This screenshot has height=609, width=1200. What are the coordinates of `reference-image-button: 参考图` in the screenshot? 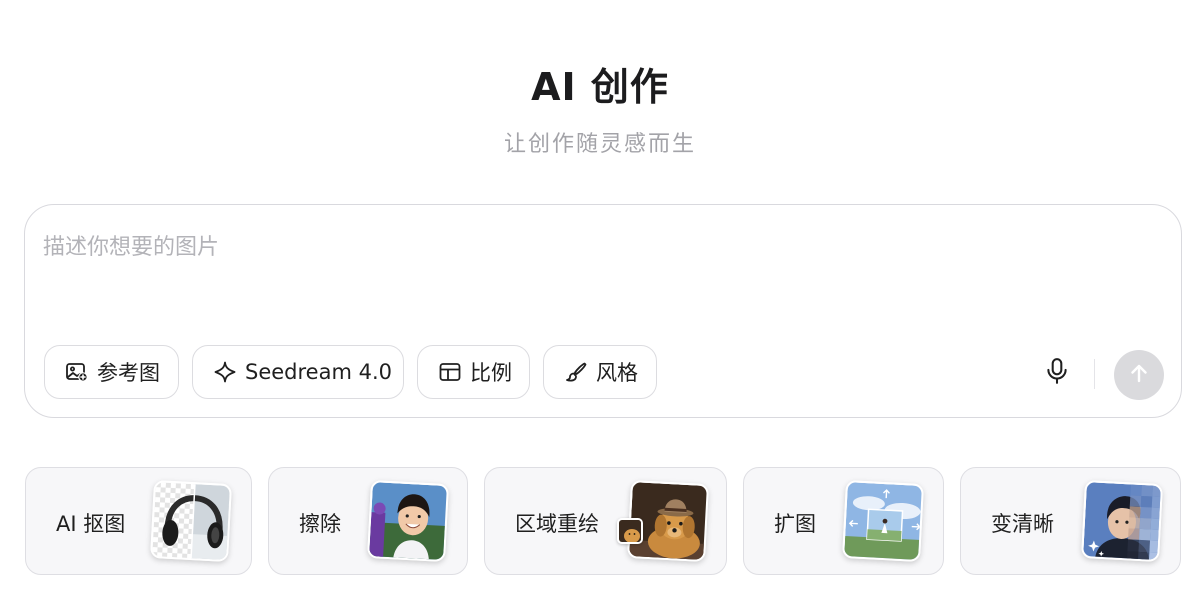 It's located at (111, 372).